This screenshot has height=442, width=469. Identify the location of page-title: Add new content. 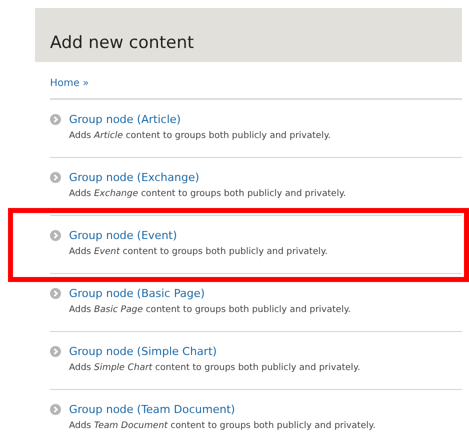
(122, 43).